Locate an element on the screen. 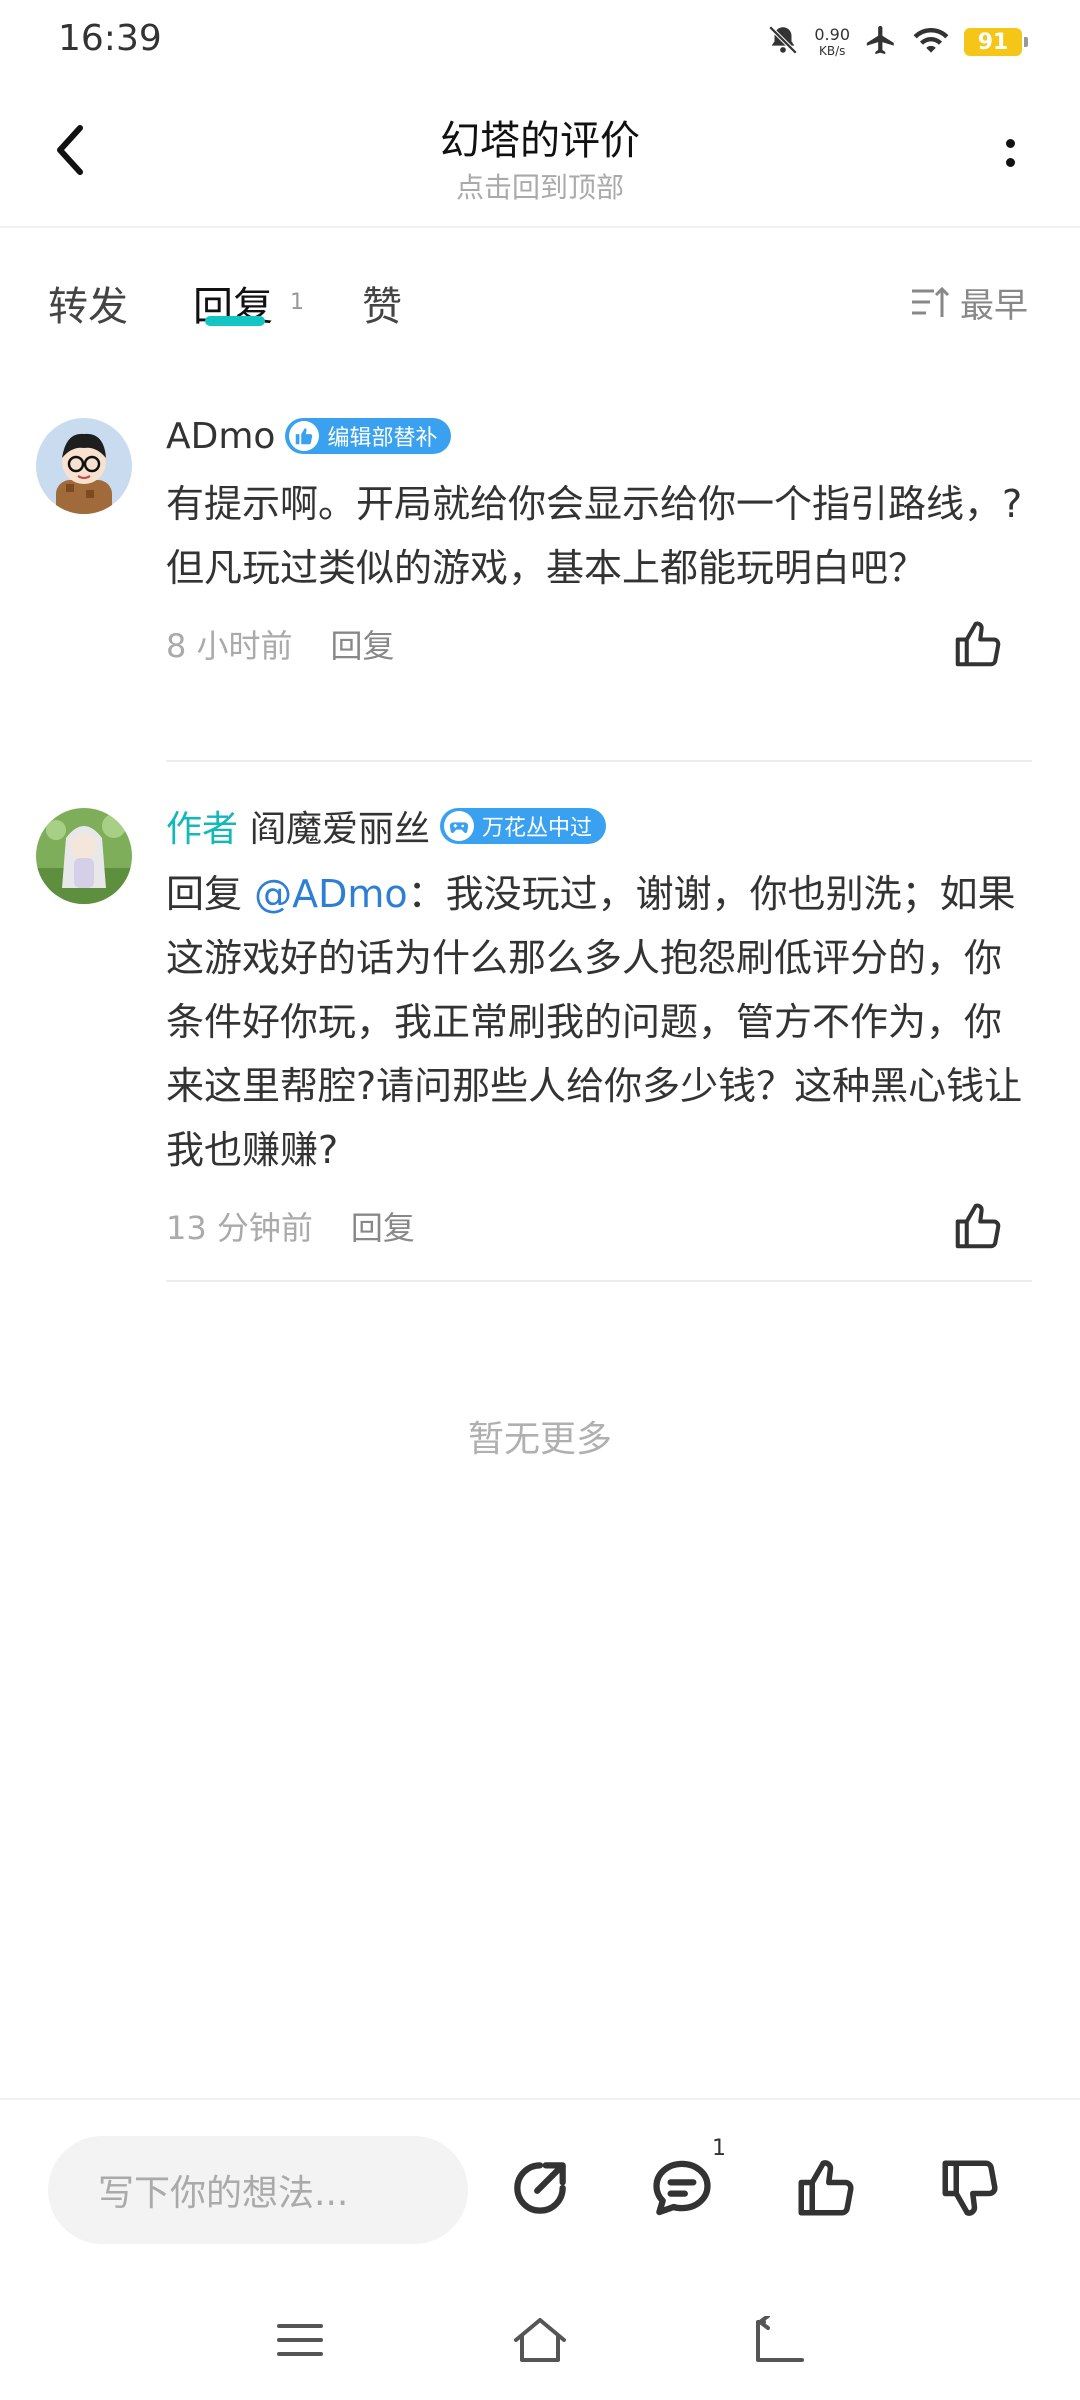 The image size is (1080, 2400). menu-icon is located at coordinates (300, 2340).